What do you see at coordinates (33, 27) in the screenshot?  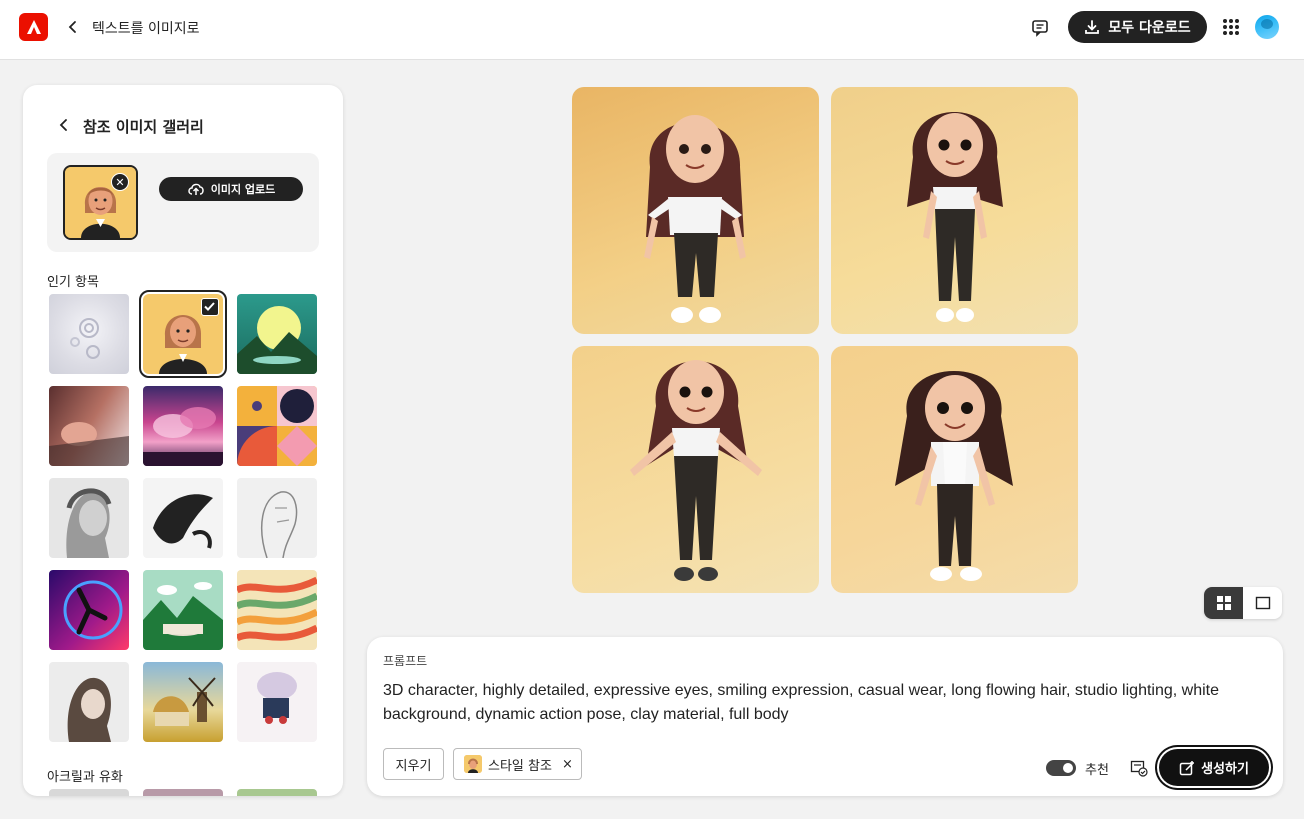 I see `adobe-logo-icon` at bounding box center [33, 27].